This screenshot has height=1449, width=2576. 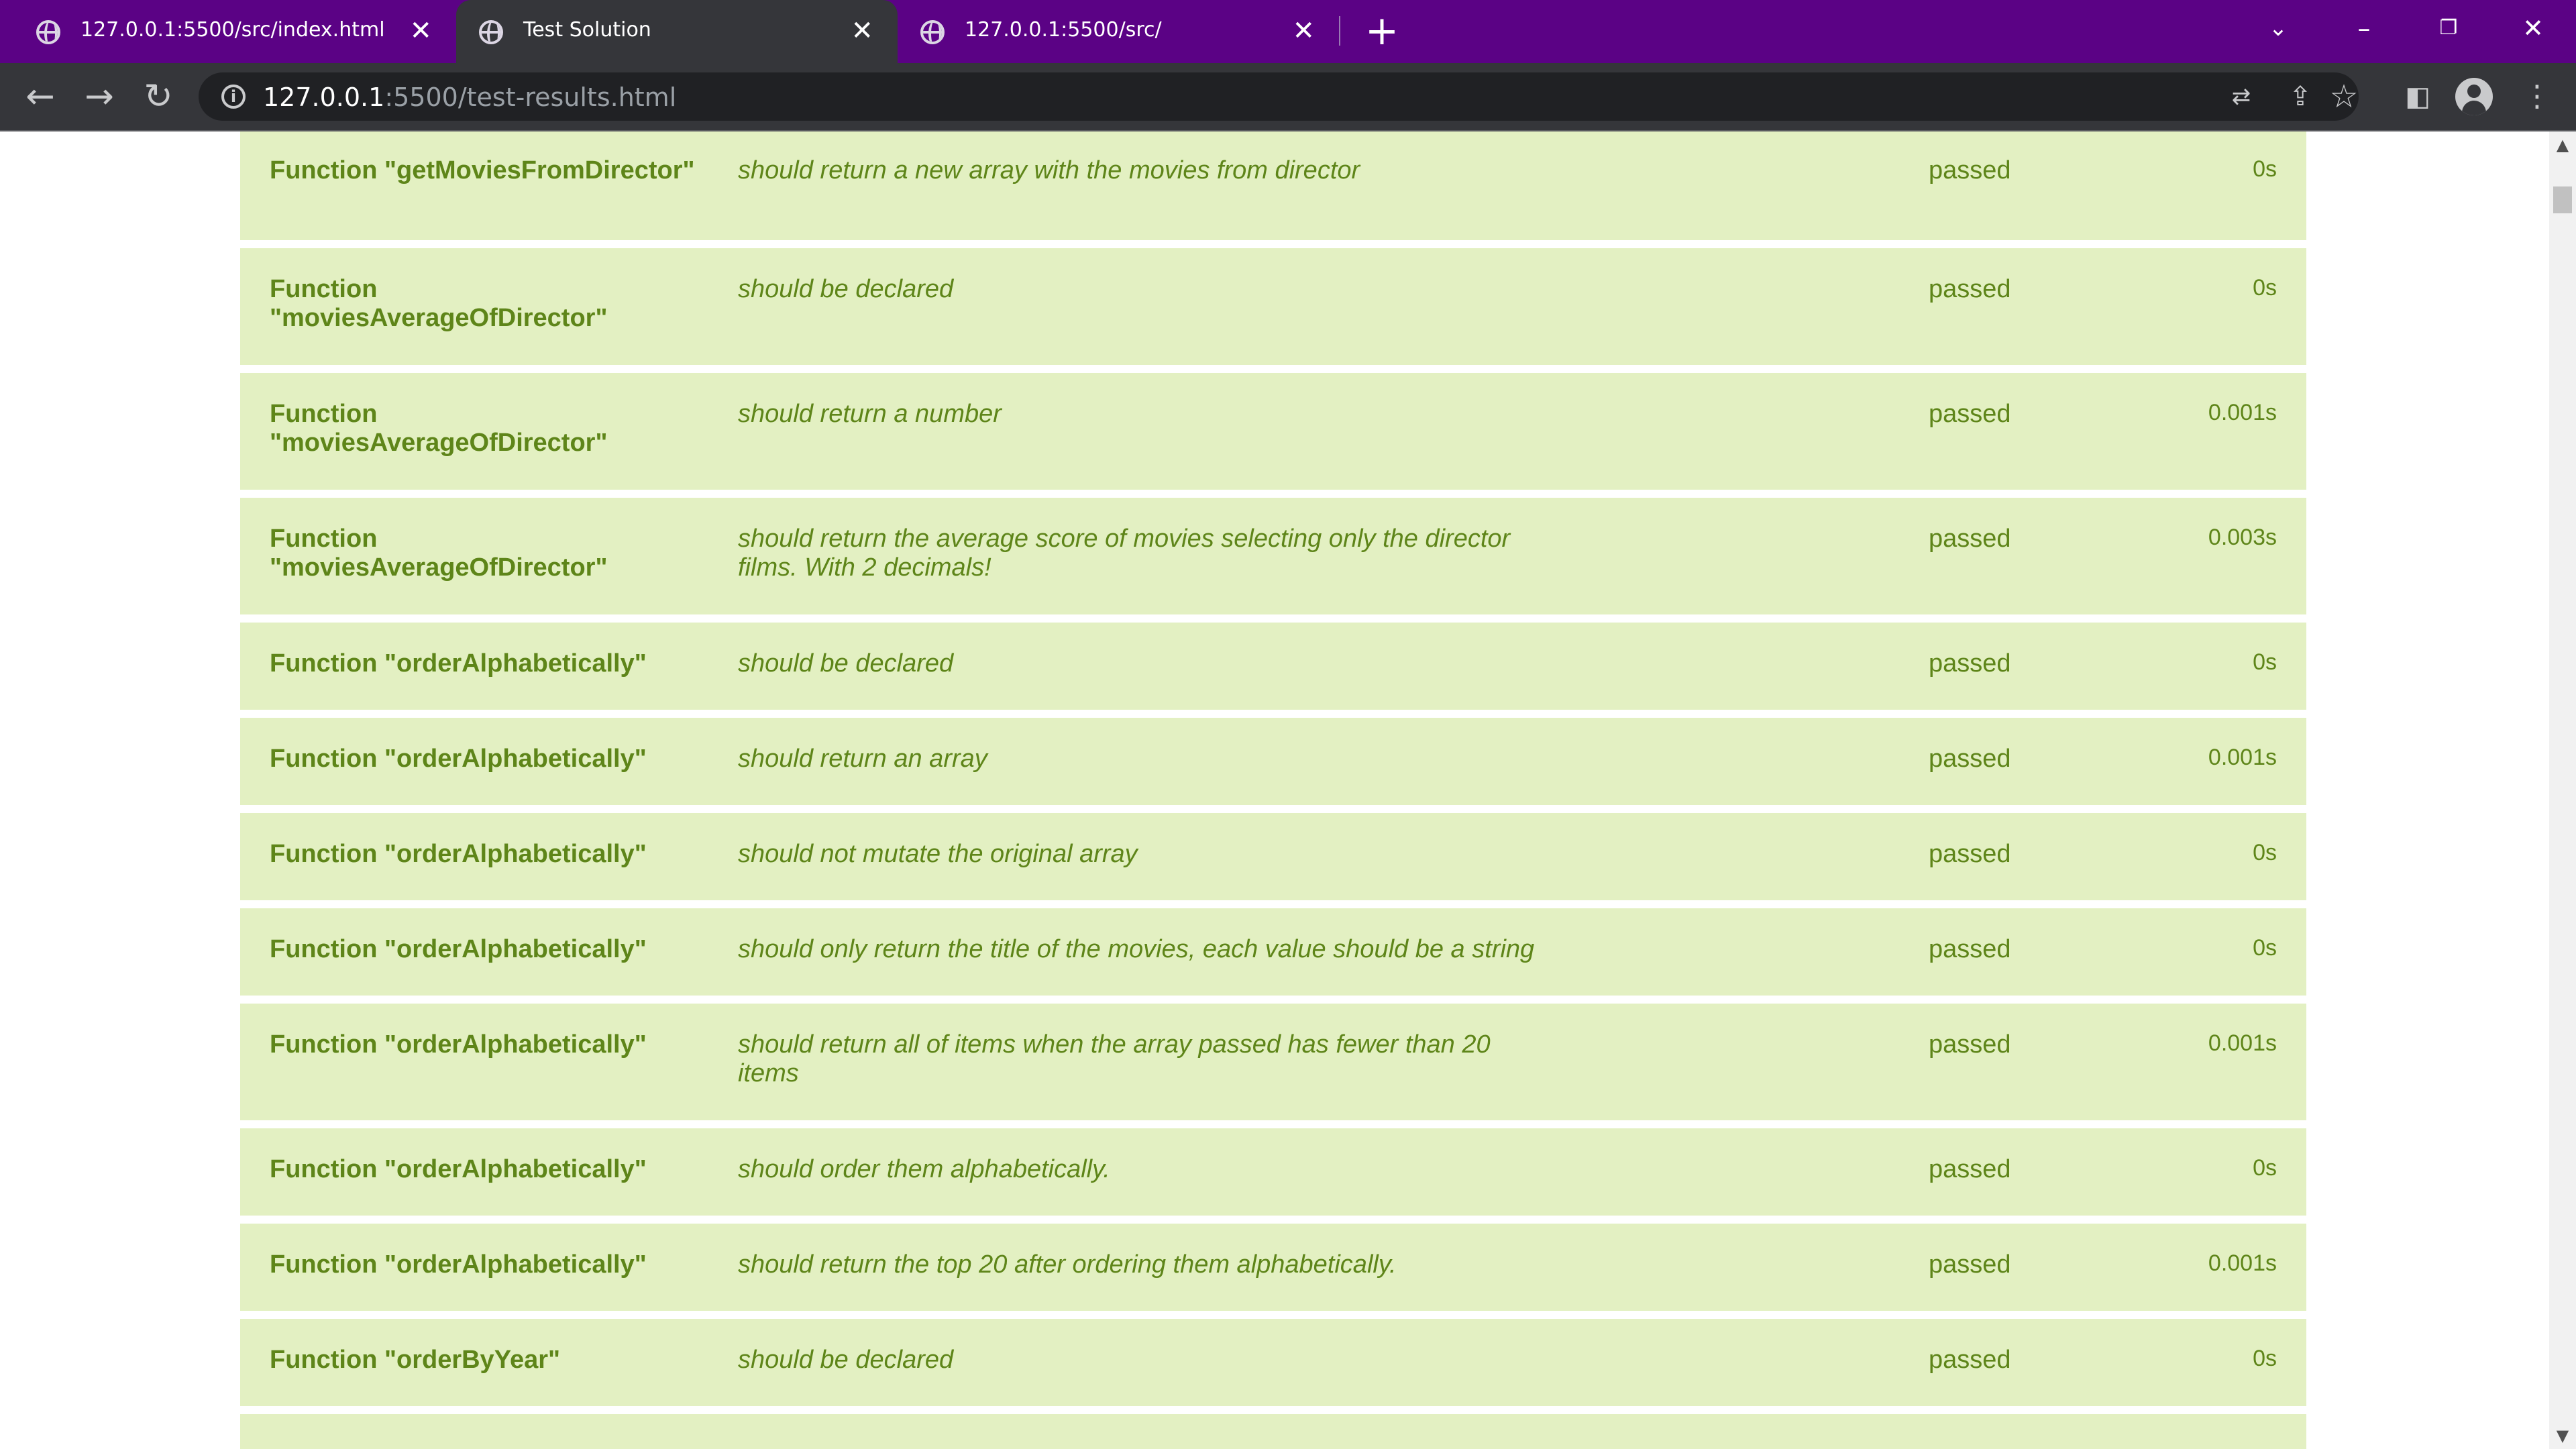 What do you see at coordinates (924, 1169) in the screenshot?
I see `test-description: should order them alphabetically.` at bounding box center [924, 1169].